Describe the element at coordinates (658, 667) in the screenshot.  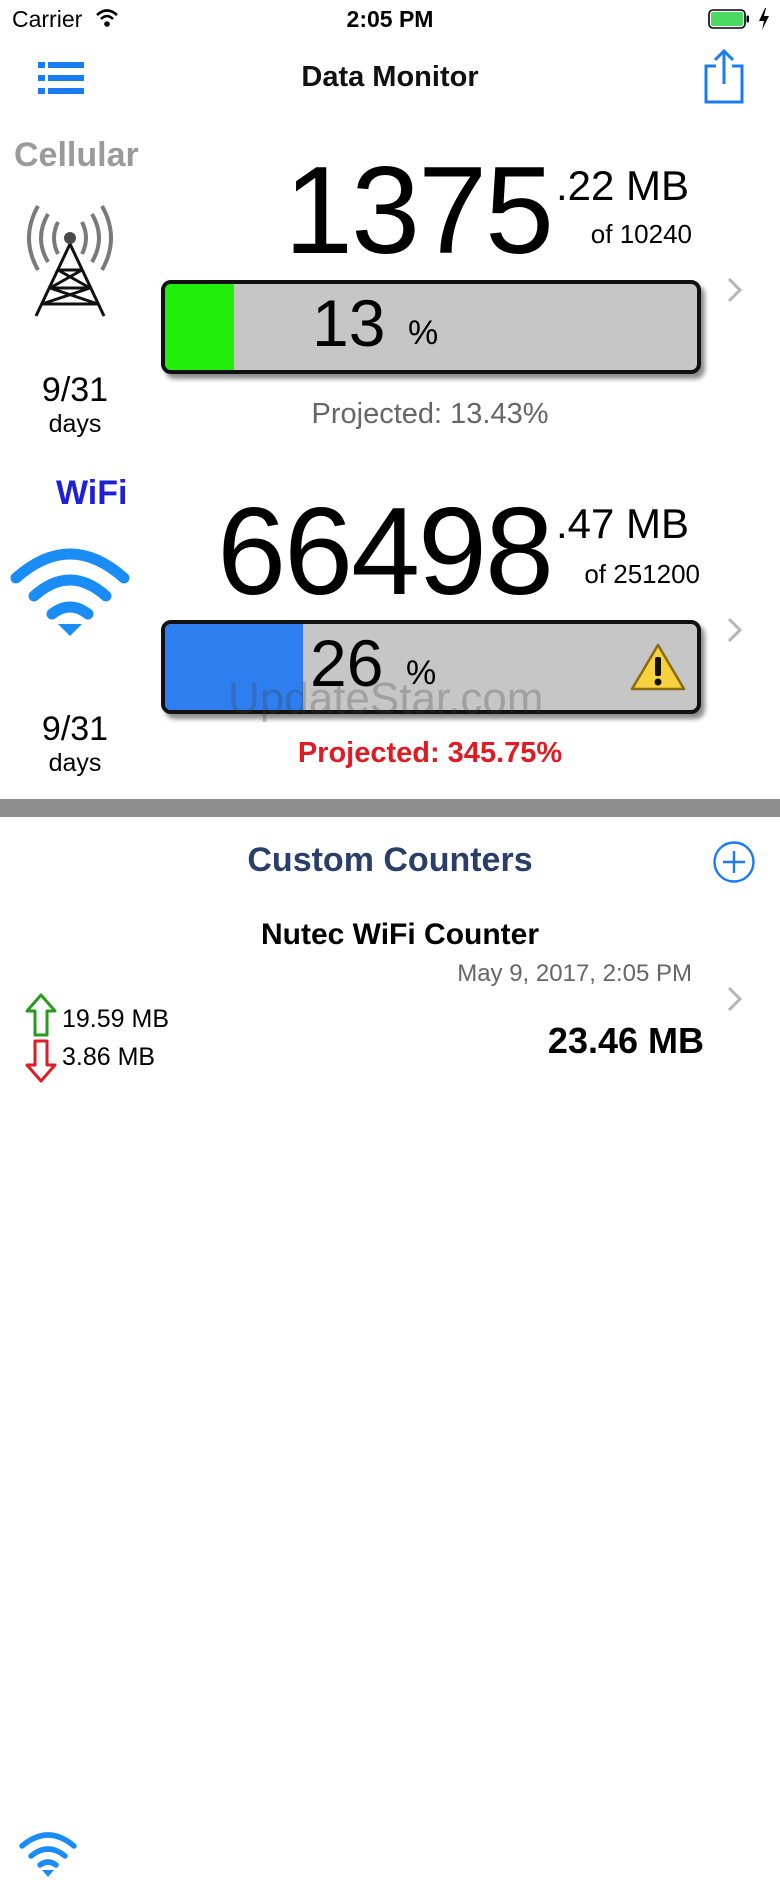
I see `warning-icon` at that location.